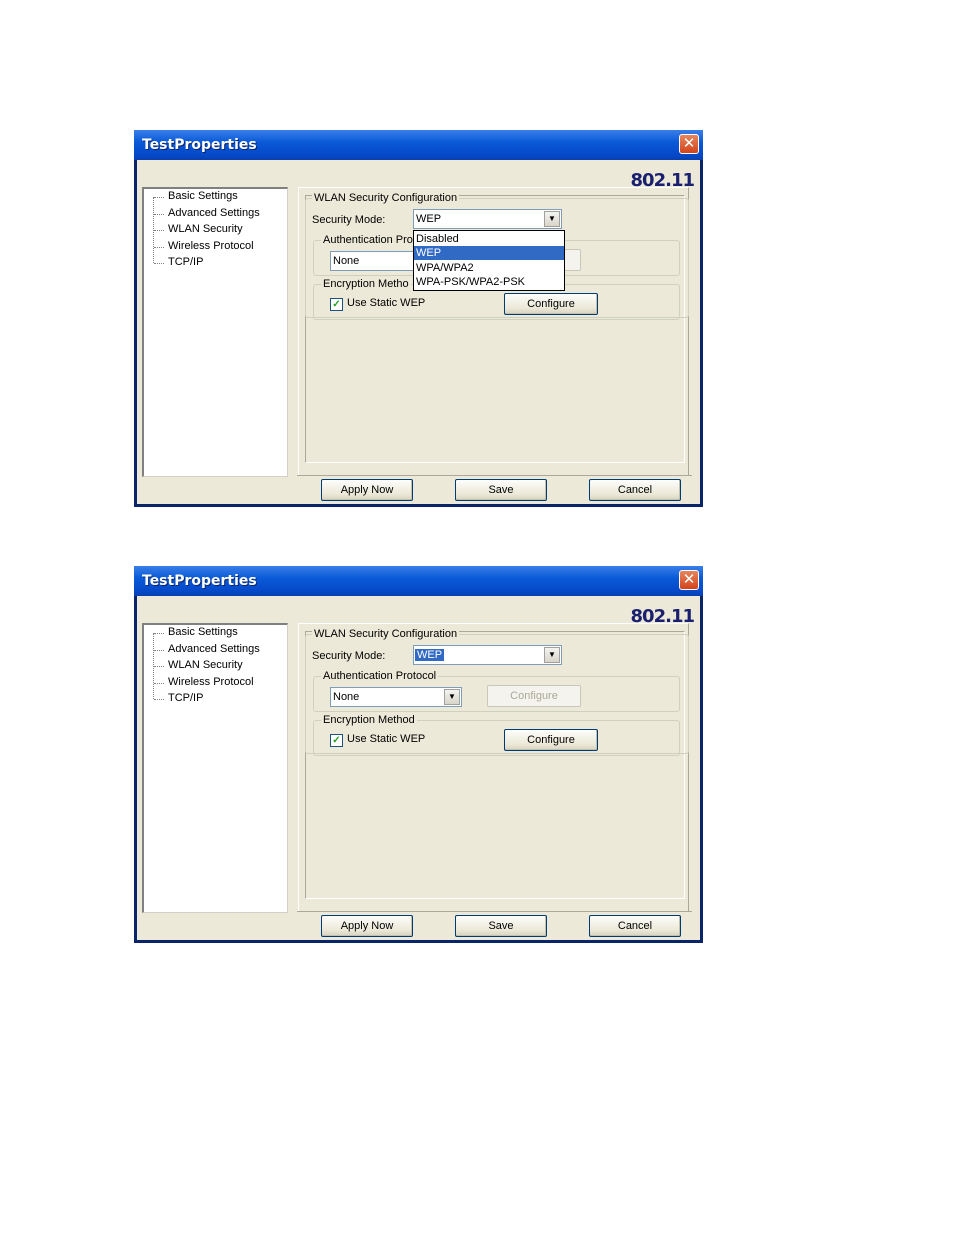 The height and width of the screenshot is (1235, 954). What do you see at coordinates (489, 282) in the screenshot?
I see `dropdown-option-wpa-psk-wpa2-psk: WPA-PSK/WPA2-PSK` at bounding box center [489, 282].